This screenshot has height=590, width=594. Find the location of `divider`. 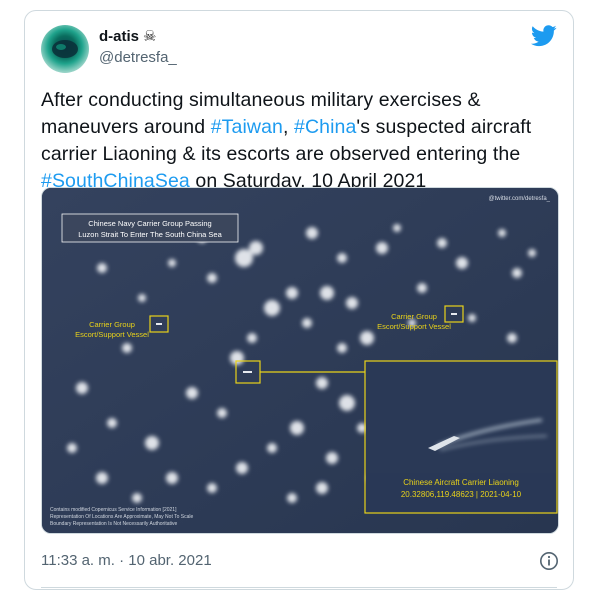

divider is located at coordinates (299, 587).